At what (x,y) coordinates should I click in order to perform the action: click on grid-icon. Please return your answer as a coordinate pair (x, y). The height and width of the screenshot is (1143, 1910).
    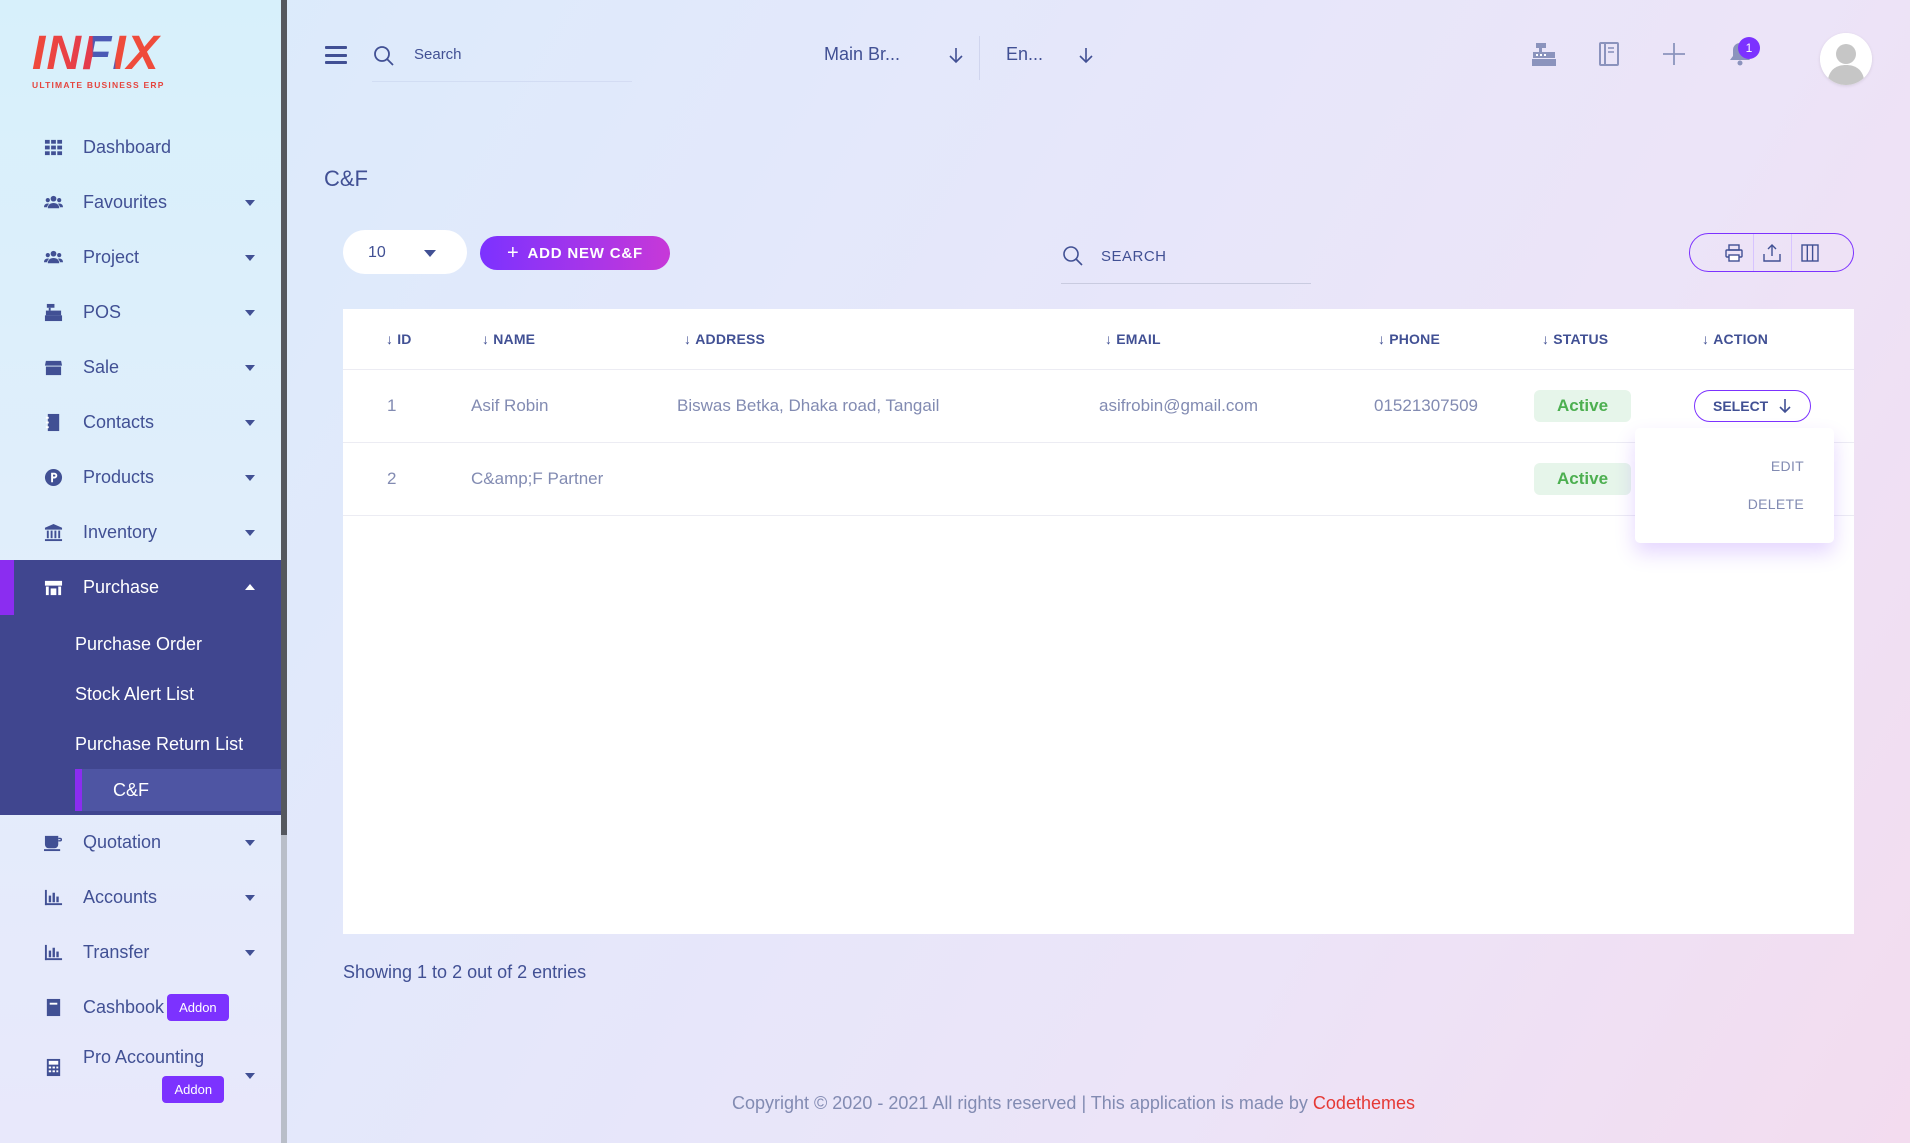
    Looking at the image, I should click on (53, 148).